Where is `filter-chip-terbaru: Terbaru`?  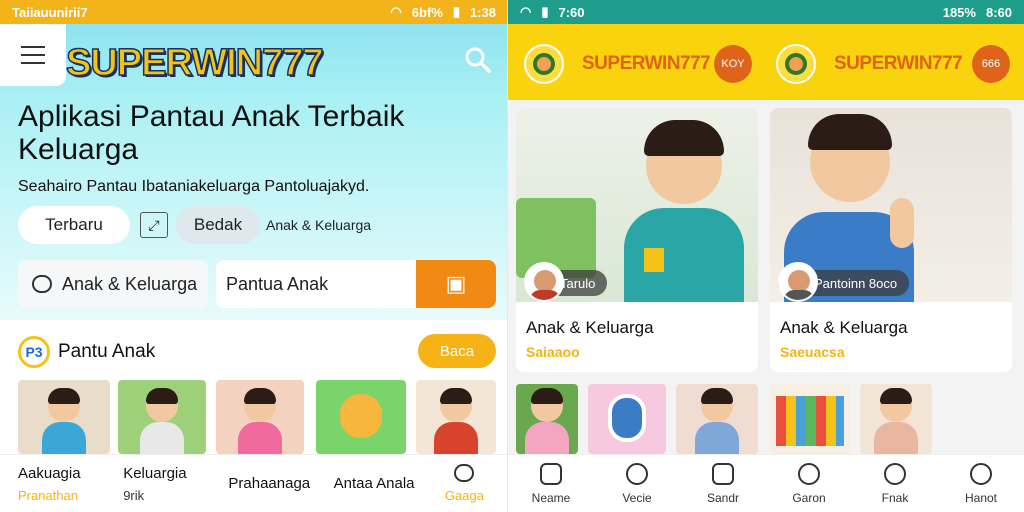 filter-chip-terbaru: Terbaru is located at coordinates (74, 225).